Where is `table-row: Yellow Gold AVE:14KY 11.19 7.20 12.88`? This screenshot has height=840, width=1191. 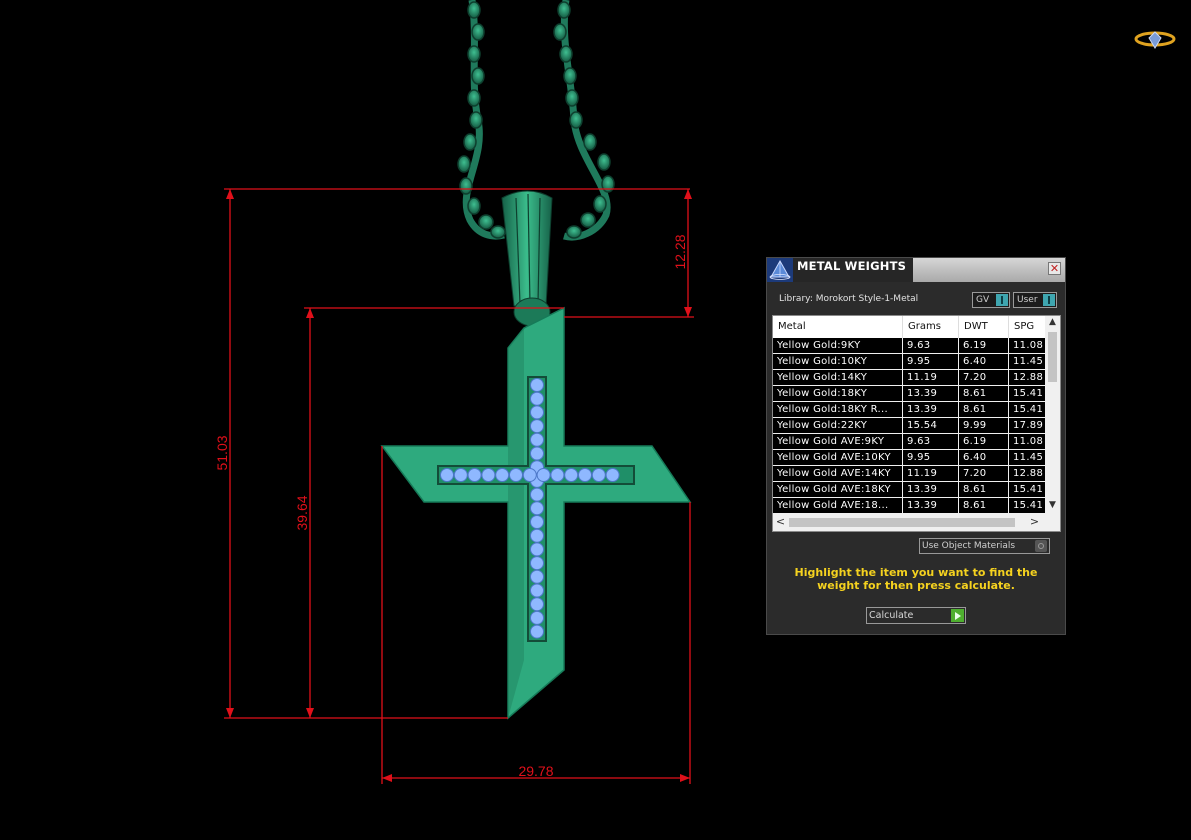 table-row: Yellow Gold AVE:14KY 11.19 7.20 12.88 is located at coordinates (909, 474).